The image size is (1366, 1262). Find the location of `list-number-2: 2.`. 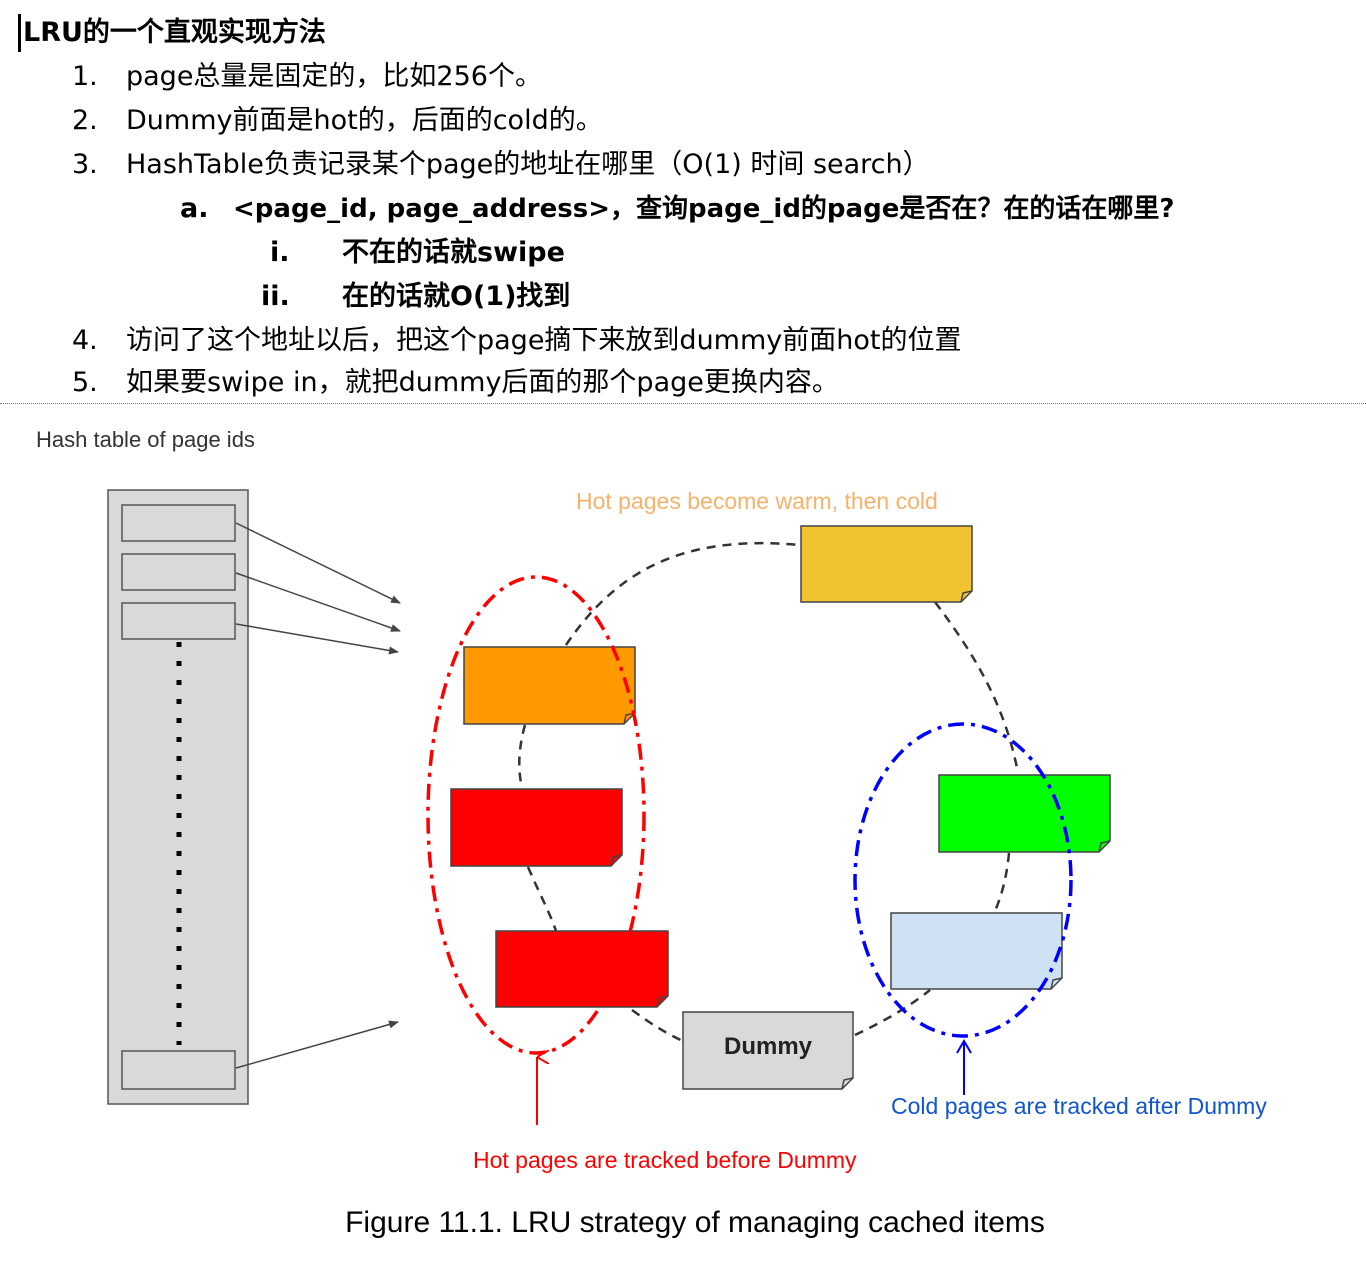

list-number-2: 2. is located at coordinates (85, 120).